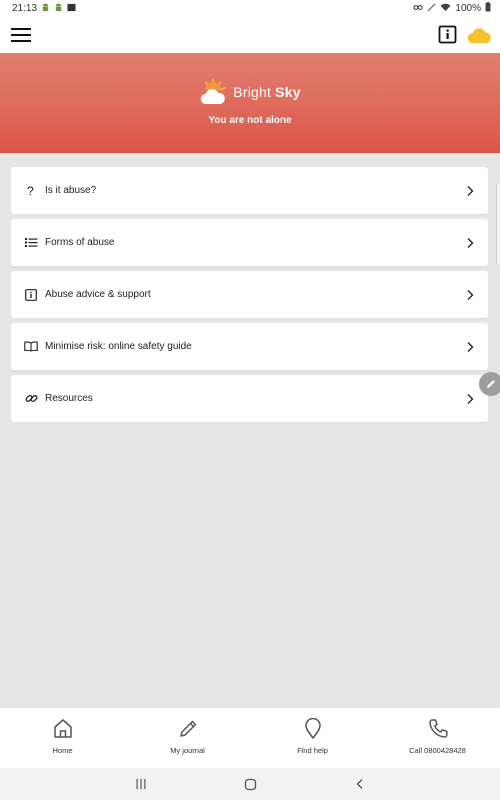 This screenshot has height=800, width=500. I want to click on recent-apps-button, so click(141, 784).